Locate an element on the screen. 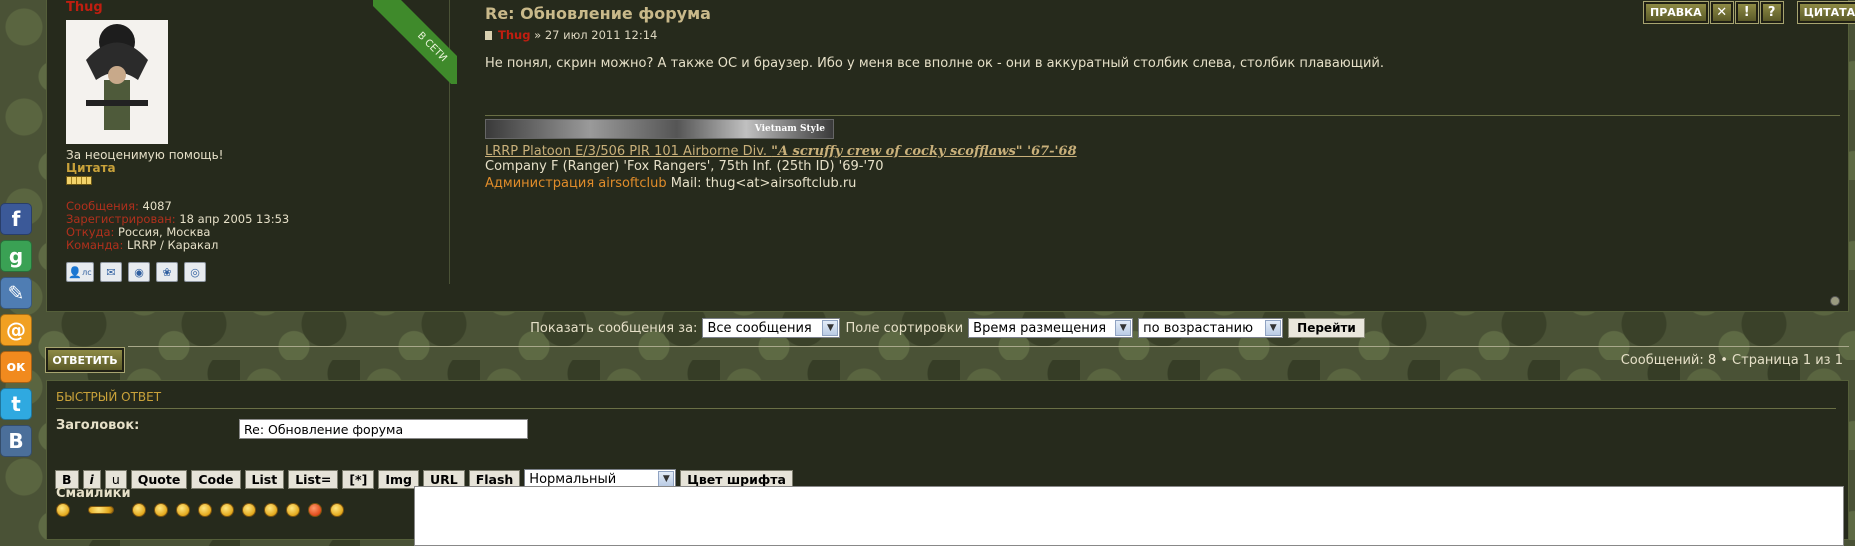  subject-input: Re: Обновление форума is located at coordinates (383, 429).